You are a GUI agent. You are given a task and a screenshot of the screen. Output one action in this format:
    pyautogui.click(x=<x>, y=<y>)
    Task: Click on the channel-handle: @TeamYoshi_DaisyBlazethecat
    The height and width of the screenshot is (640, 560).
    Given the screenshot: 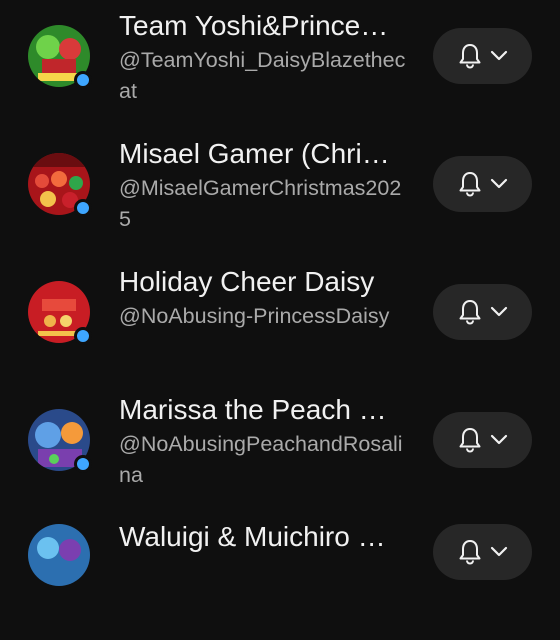 What is the action you would take?
    pyautogui.click(x=262, y=75)
    